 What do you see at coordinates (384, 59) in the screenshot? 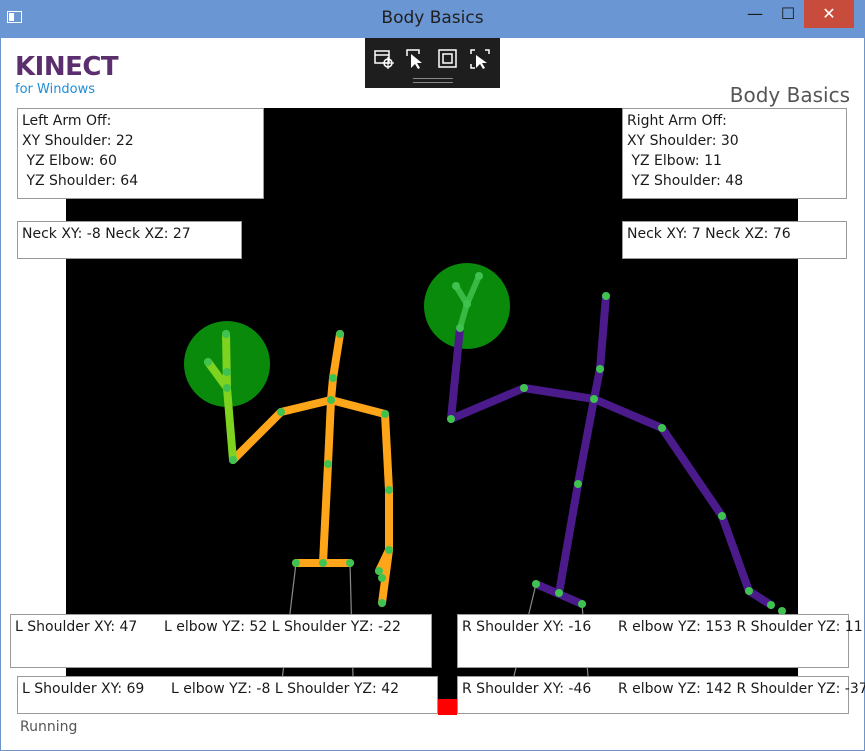
I see `select-element-icon` at bounding box center [384, 59].